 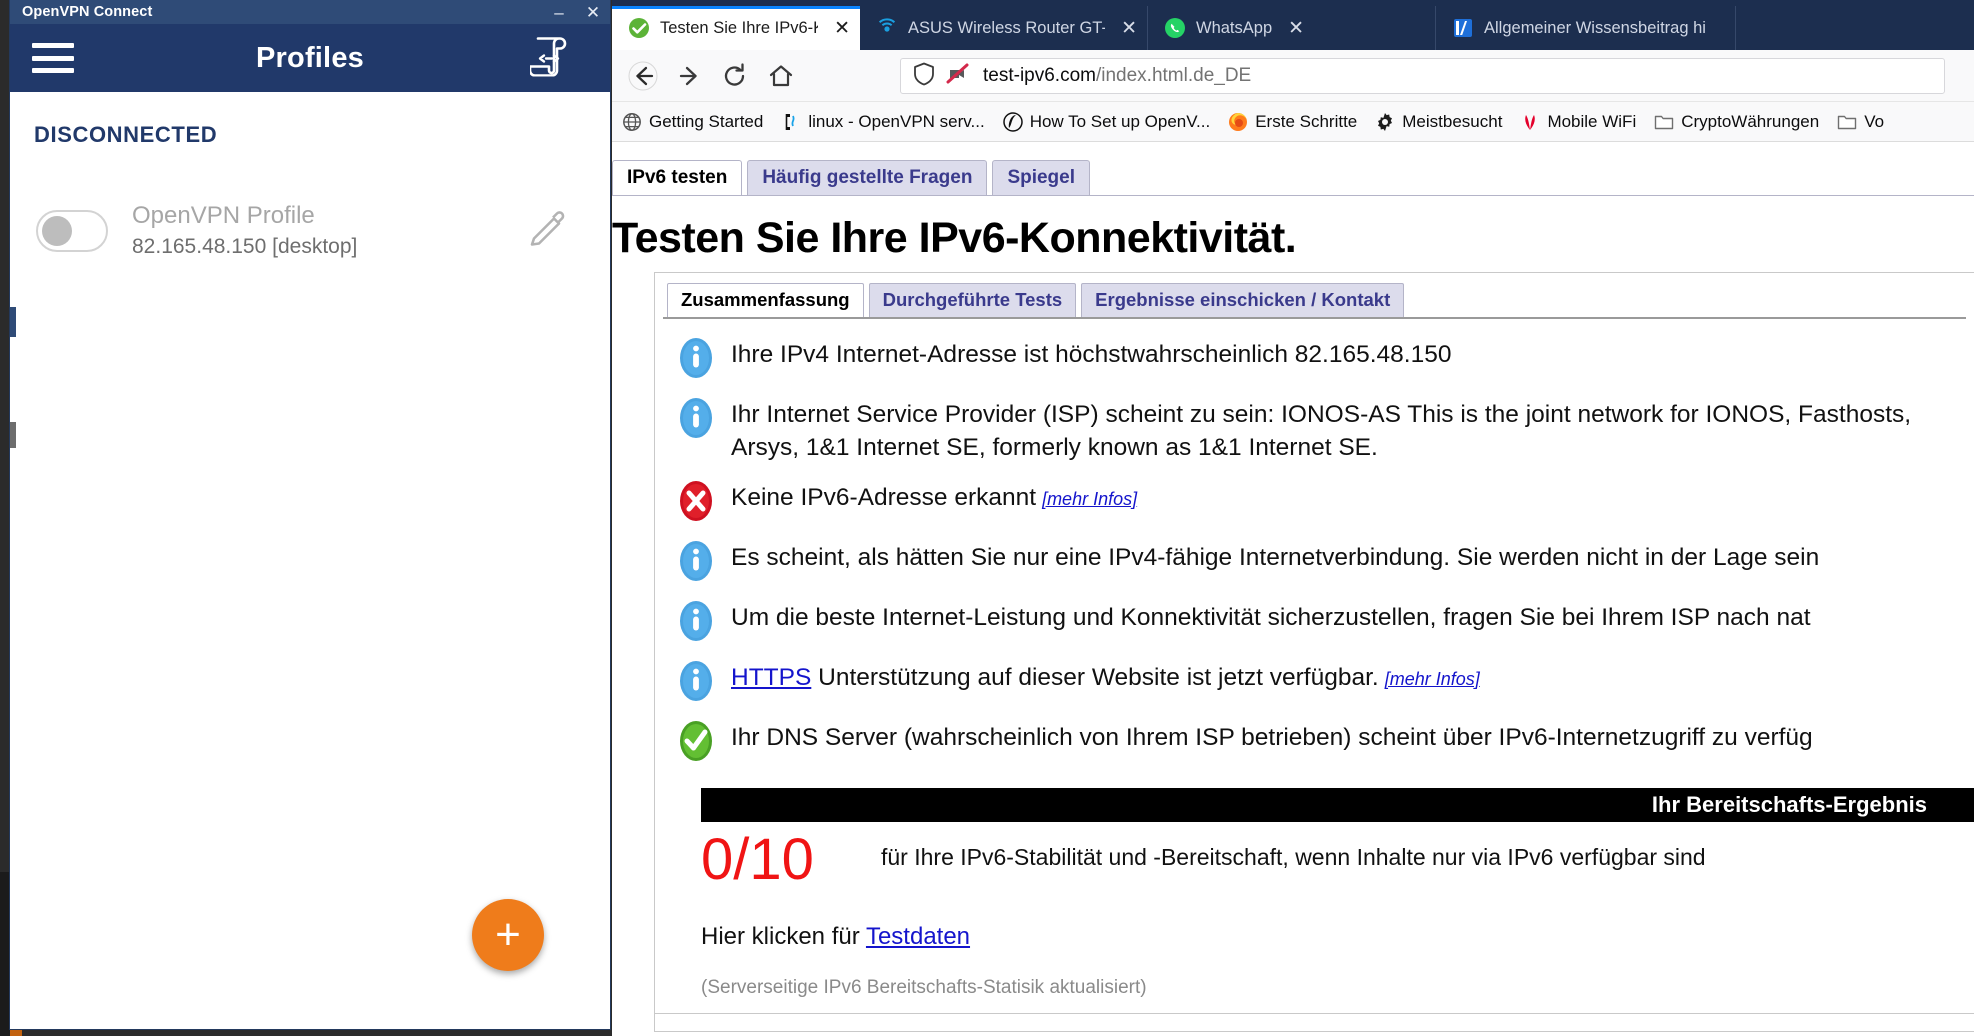 I want to click on digitalocean-icon, so click(x=1012, y=121).